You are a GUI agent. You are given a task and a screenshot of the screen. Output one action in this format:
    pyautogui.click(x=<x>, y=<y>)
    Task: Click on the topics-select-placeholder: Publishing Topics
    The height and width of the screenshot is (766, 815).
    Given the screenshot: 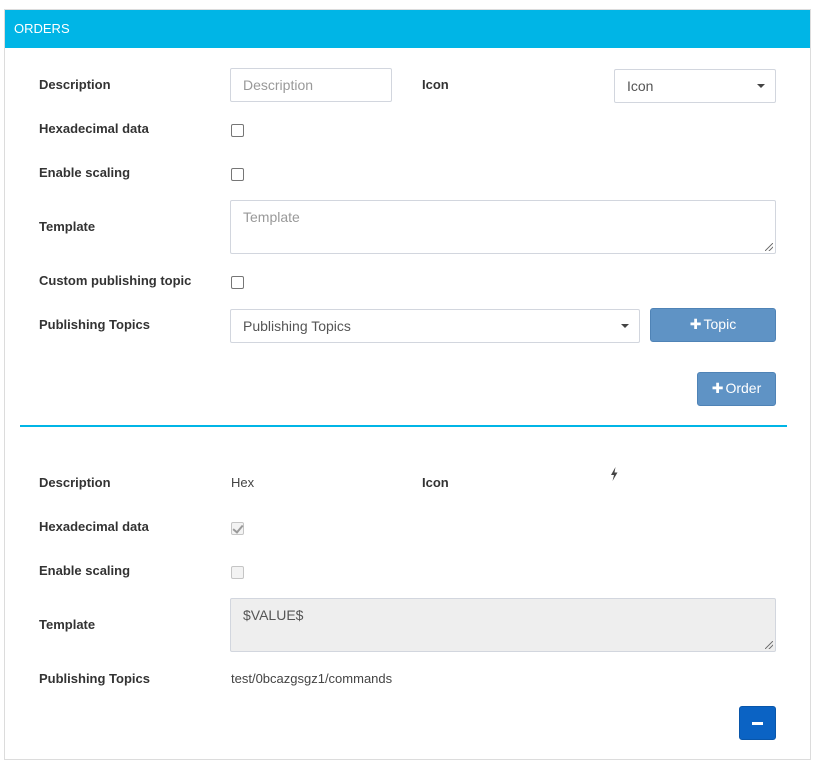 What is the action you would take?
    pyautogui.click(x=297, y=326)
    